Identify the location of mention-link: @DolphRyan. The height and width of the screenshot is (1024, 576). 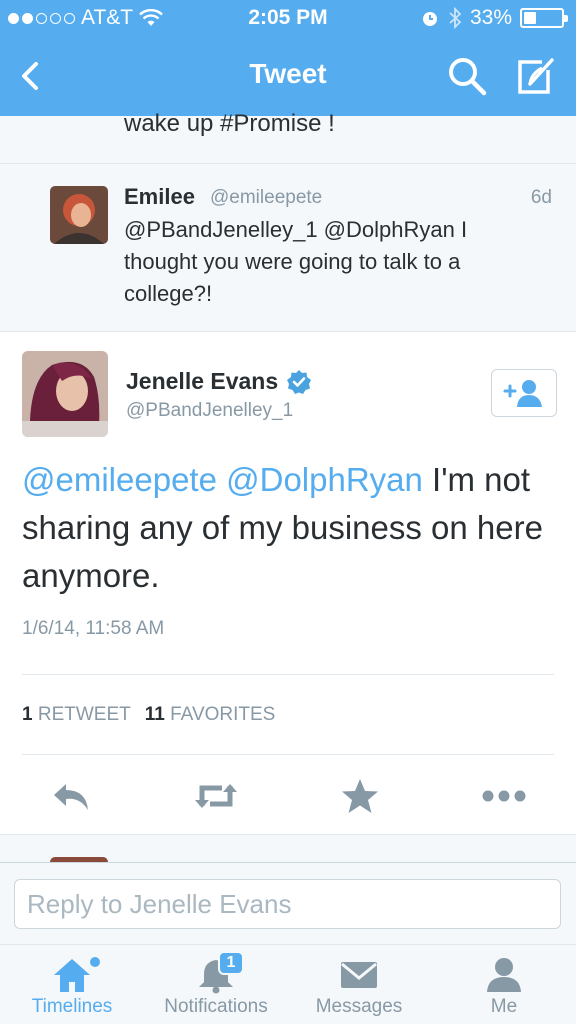
(324, 479).